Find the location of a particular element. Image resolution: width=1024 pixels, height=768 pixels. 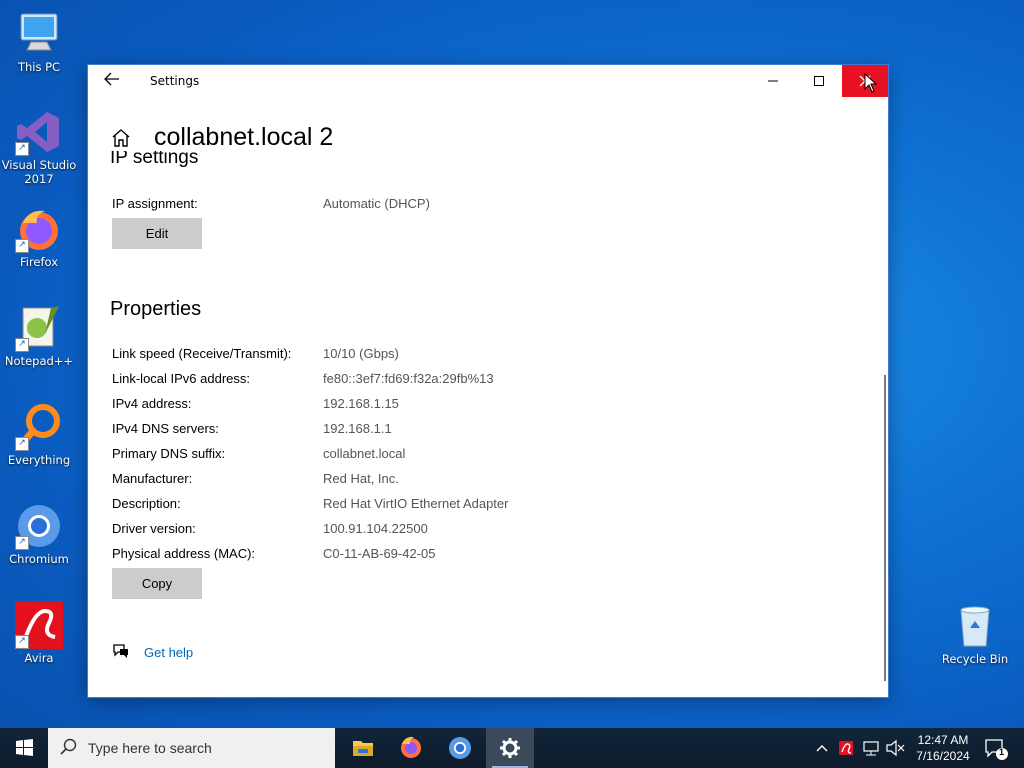

action-center-button: 1 is located at coordinates (995, 748).